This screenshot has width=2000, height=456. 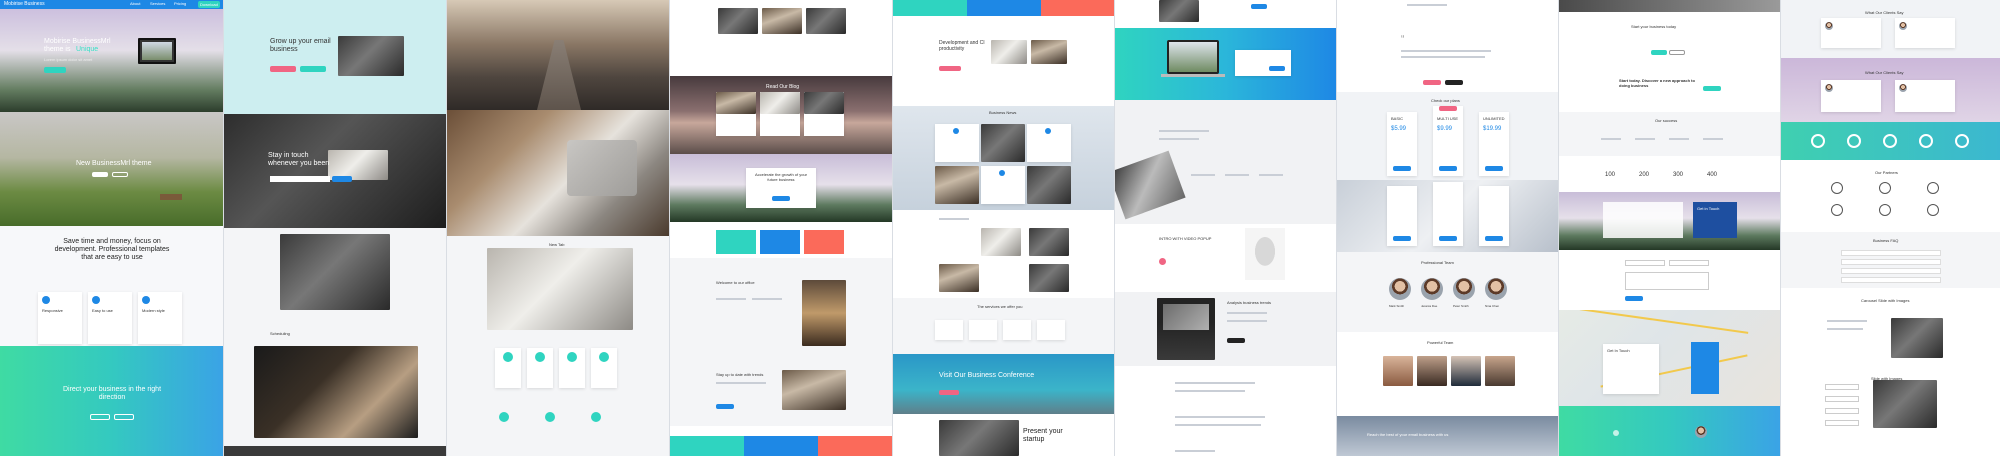 What do you see at coordinates (342, 179) in the screenshot?
I see `stay-submit-button` at bounding box center [342, 179].